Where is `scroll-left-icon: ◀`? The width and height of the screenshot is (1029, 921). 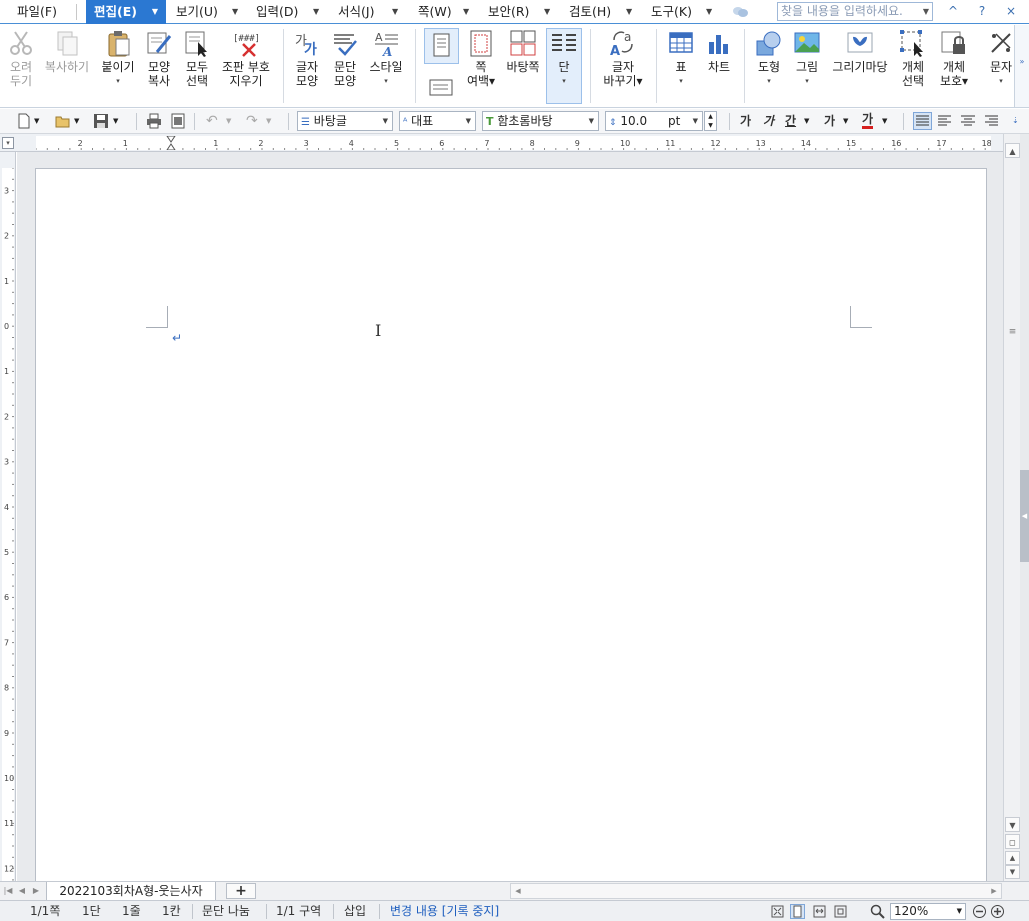 scroll-left-icon: ◀ is located at coordinates (518, 891).